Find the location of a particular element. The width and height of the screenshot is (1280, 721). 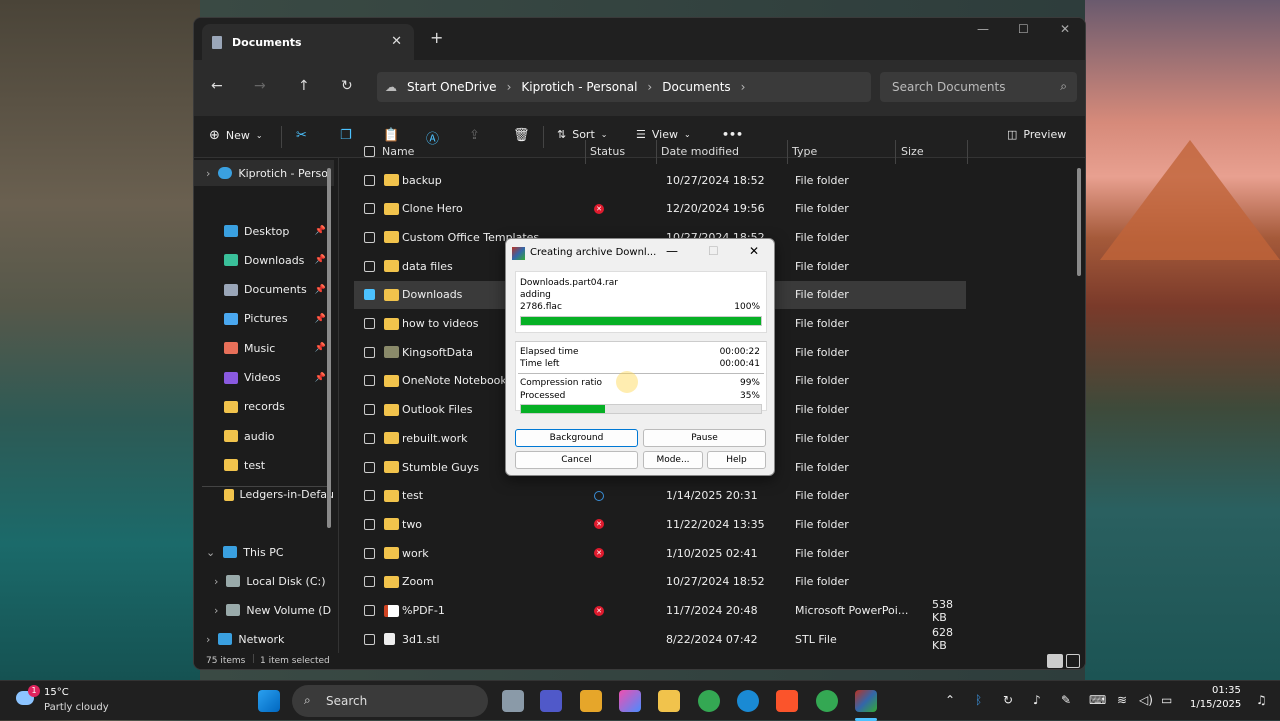

edge-icon is located at coordinates (748, 701).